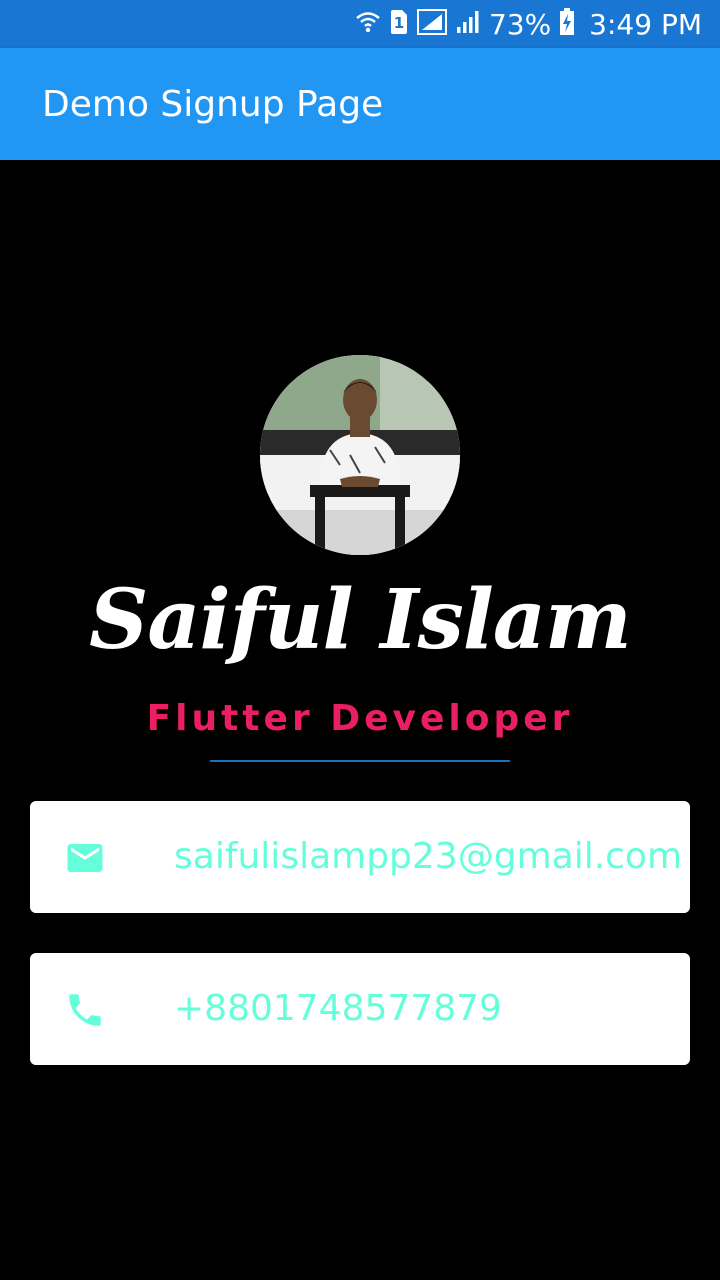 This screenshot has width=720, height=1280. Describe the element at coordinates (520, 24) in the screenshot. I see `battery-percent: 73%` at that location.